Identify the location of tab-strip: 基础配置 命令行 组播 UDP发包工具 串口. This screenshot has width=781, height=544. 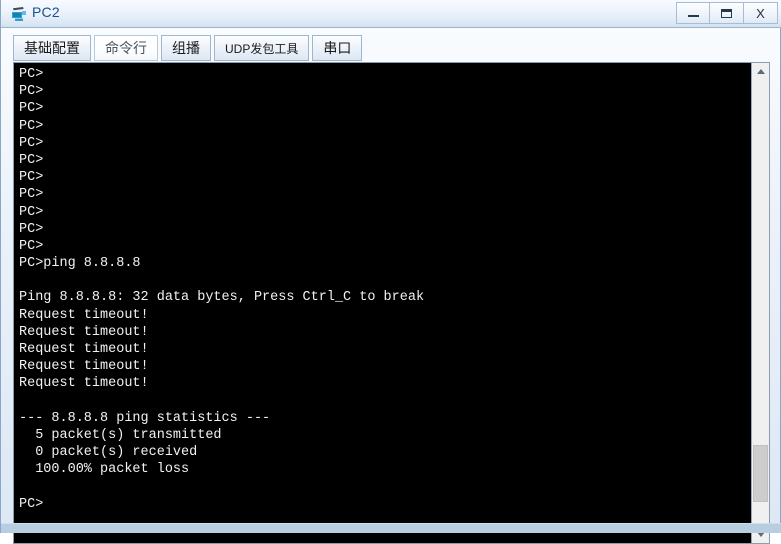
(189, 48).